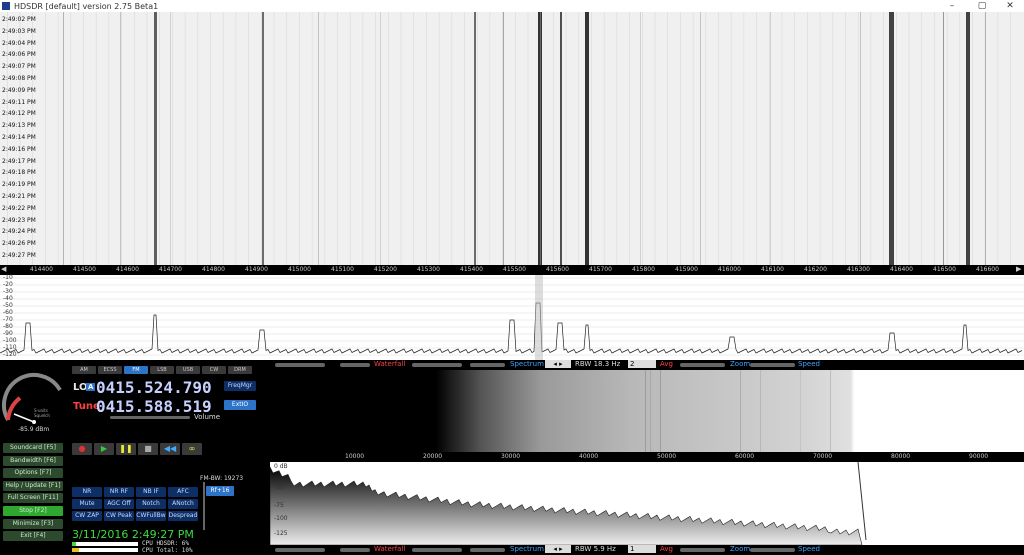 This screenshot has width=1024, height=555. What do you see at coordinates (1010, 6) in the screenshot?
I see `close-window-button: ✕` at bounding box center [1010, 6].